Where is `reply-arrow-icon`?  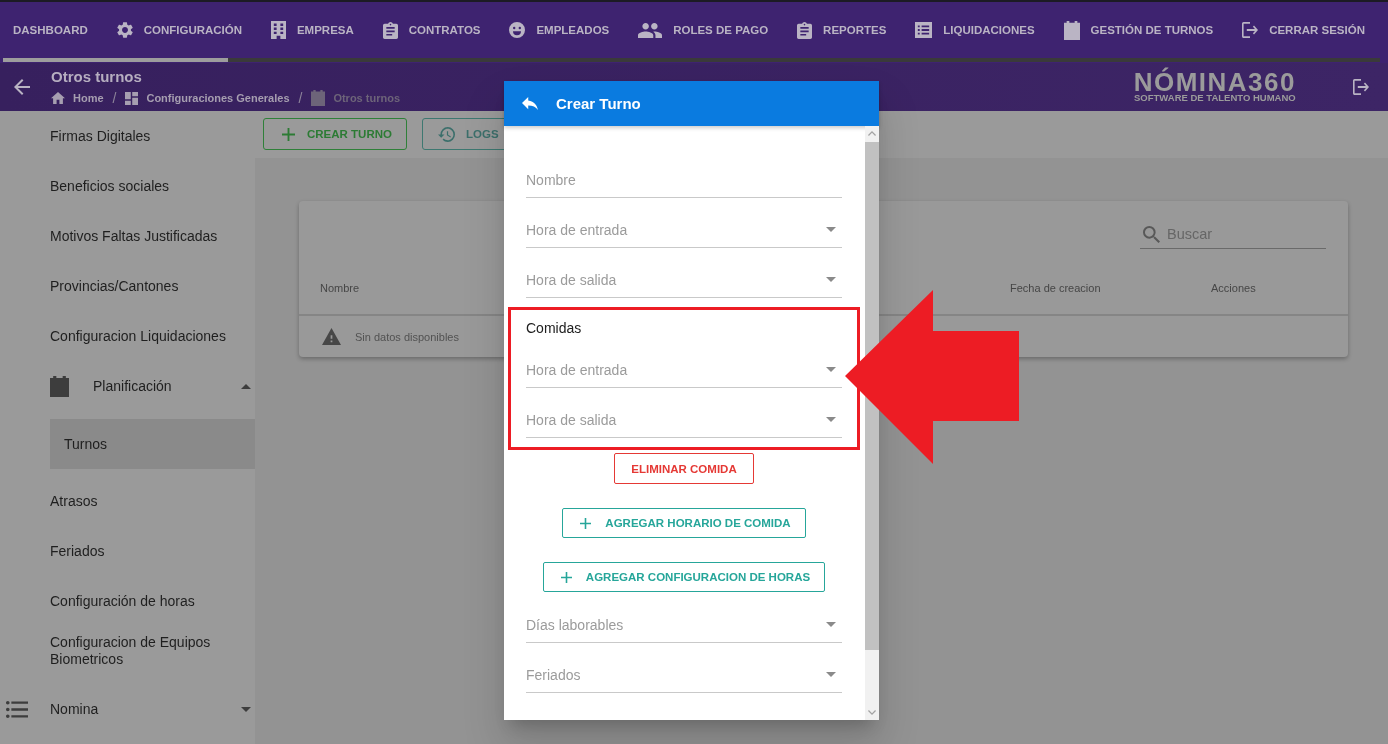 reply-arrow-icon is located at coordinates (530, 103).